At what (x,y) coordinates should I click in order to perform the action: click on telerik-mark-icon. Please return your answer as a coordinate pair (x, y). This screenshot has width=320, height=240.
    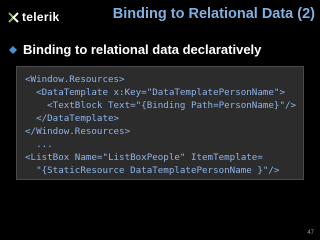
    Looking at the image, I should click on (13, 17).